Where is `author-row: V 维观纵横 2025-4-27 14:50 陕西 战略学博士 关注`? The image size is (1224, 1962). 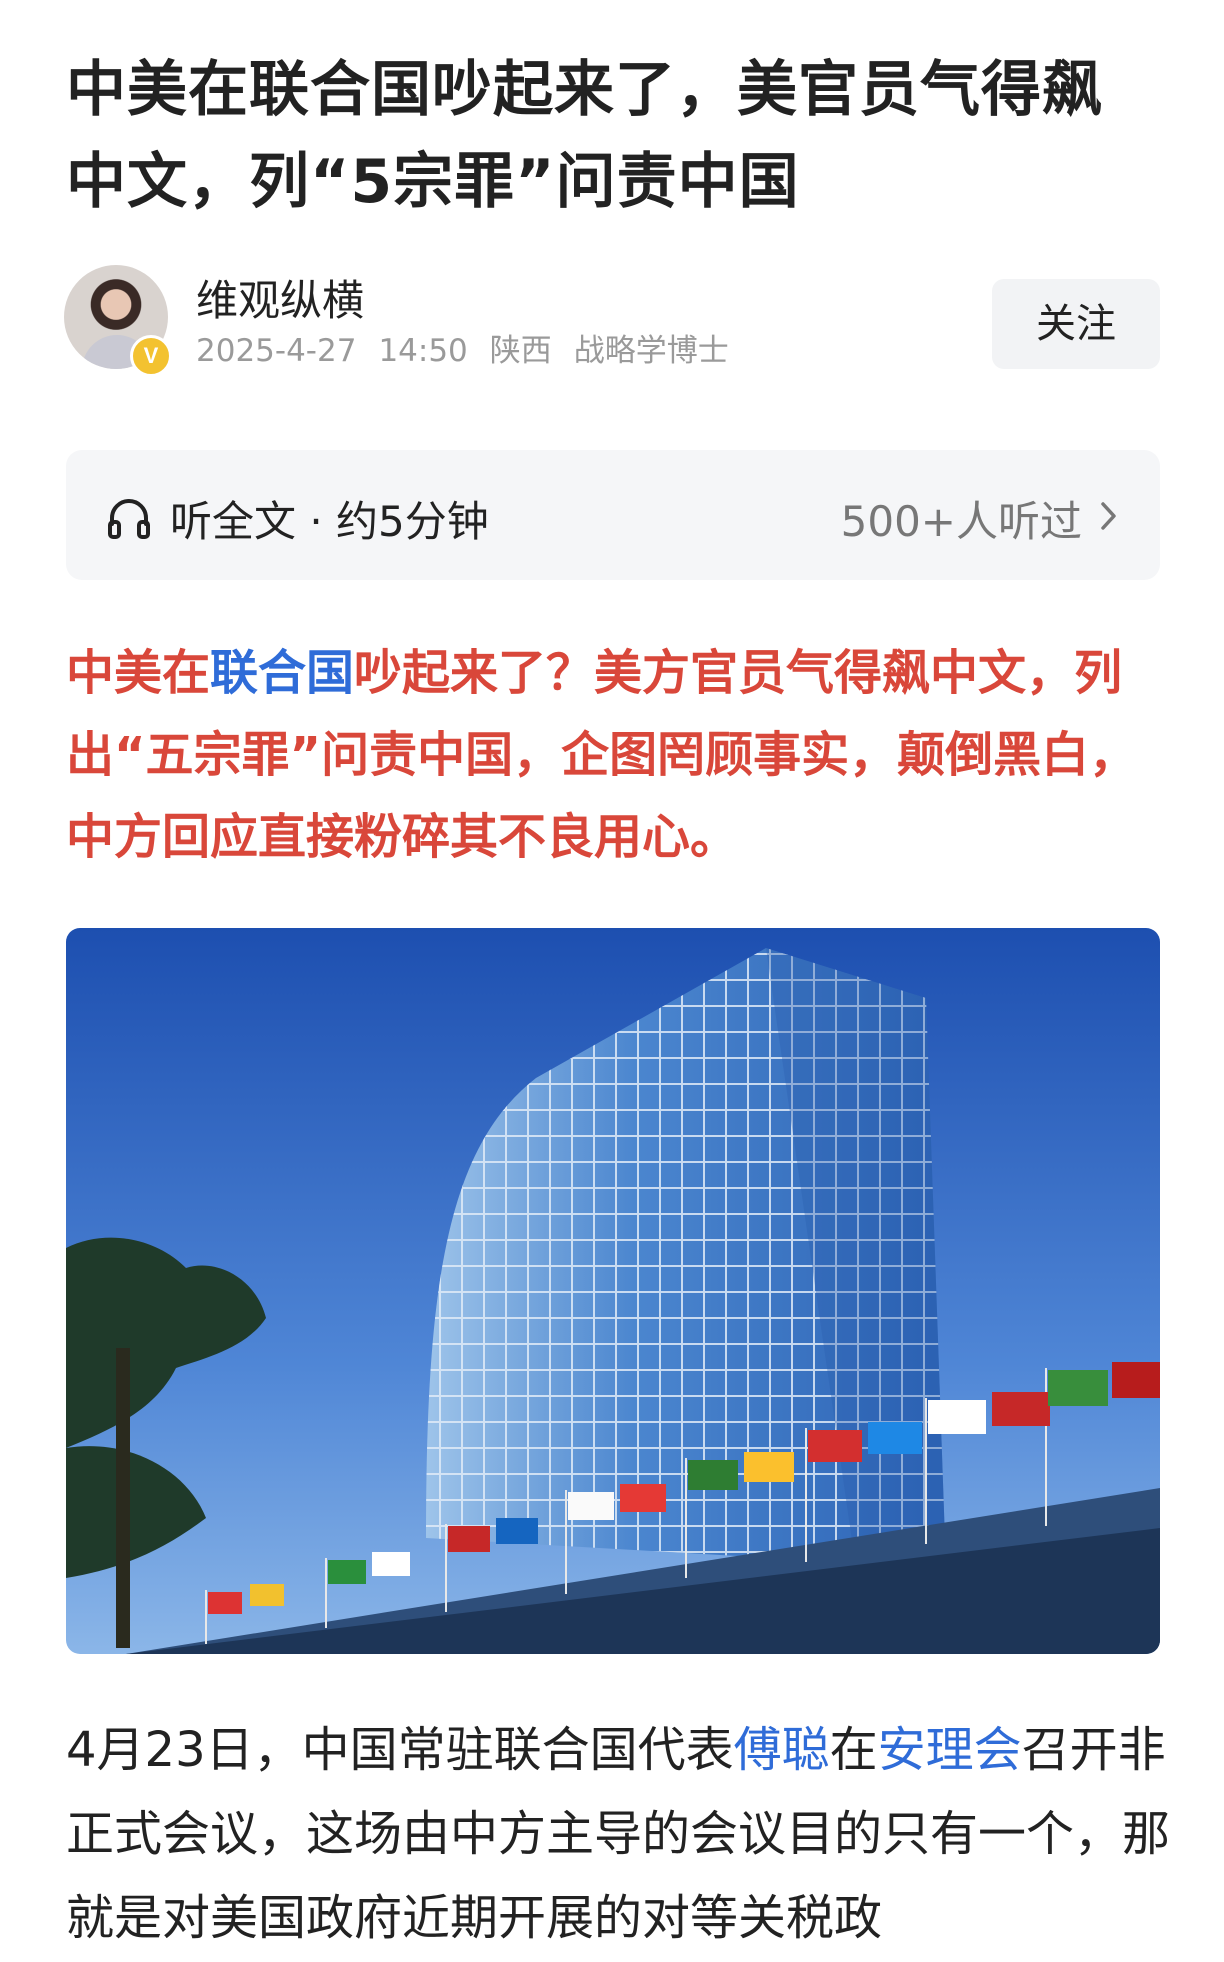 author-row: V 维观纵横 2025-4-27 14:50 陕西 战略学博士 关注 is located at coordinates (612, 321).